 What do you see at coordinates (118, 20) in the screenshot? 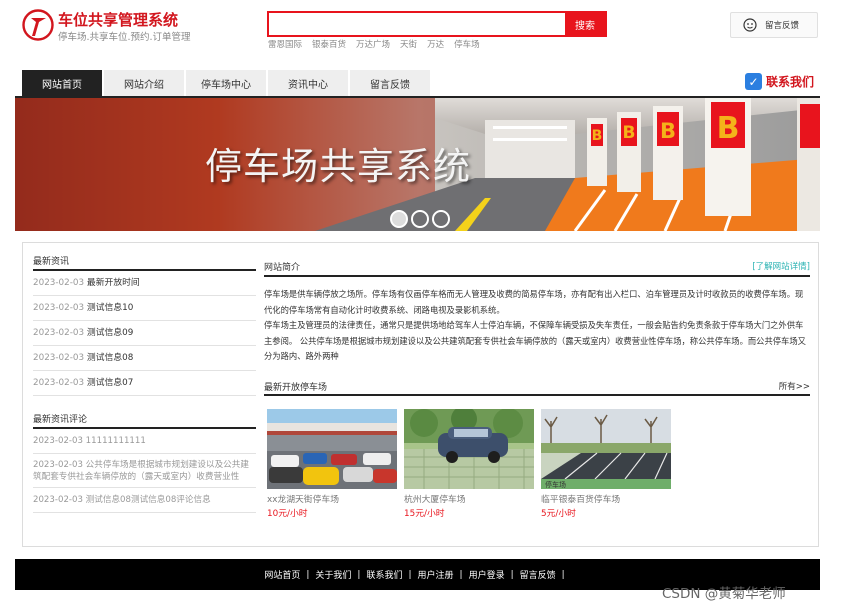
I see `site-title: 车位共享管理系统` at bounding box center [118, 20].